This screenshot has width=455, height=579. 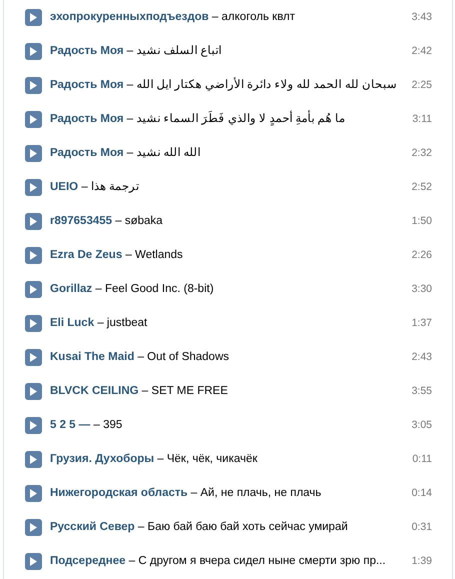 What do you see at coordinates (132, 289) in the screenshot?
I see `track-name: Gorillaz – Feel Good Inc. (8-bit)` at bounding box center [132, 289].